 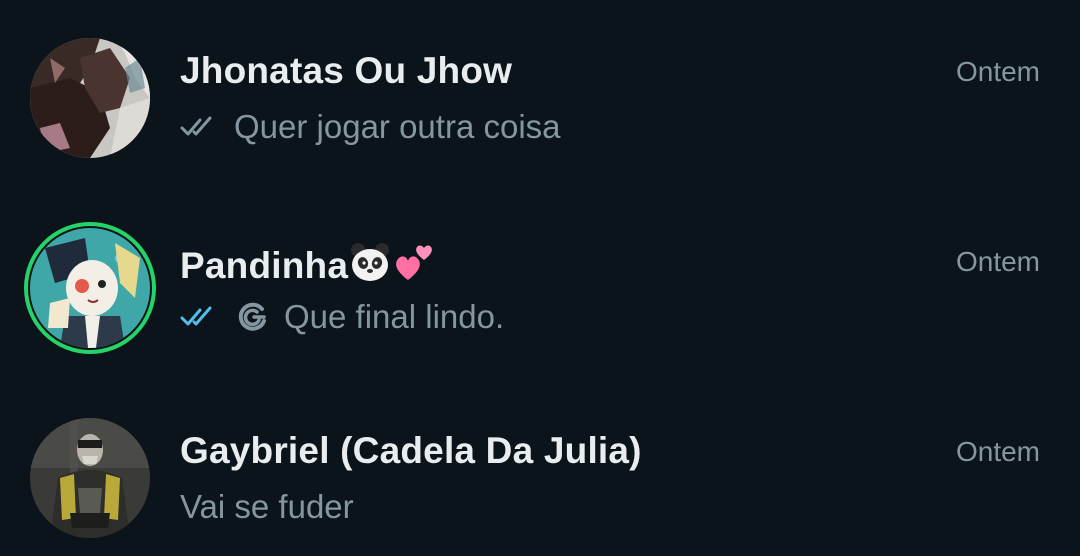 What do you see at coordinates (346, 70) in the screenshot?
I see `contact-name: Jhonatas Ou Jhow` at bounding box center [346, 70].